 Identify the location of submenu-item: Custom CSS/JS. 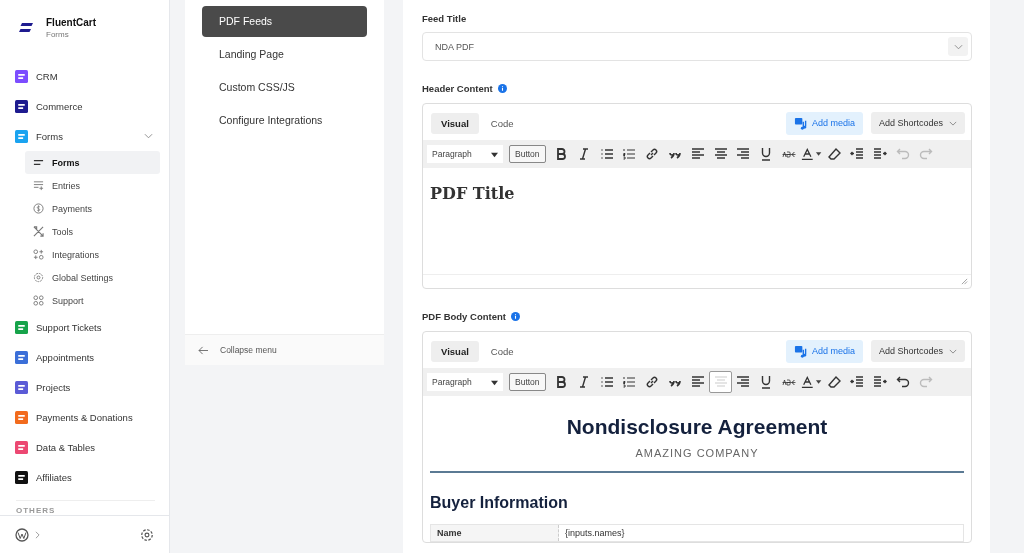
(284, 87).